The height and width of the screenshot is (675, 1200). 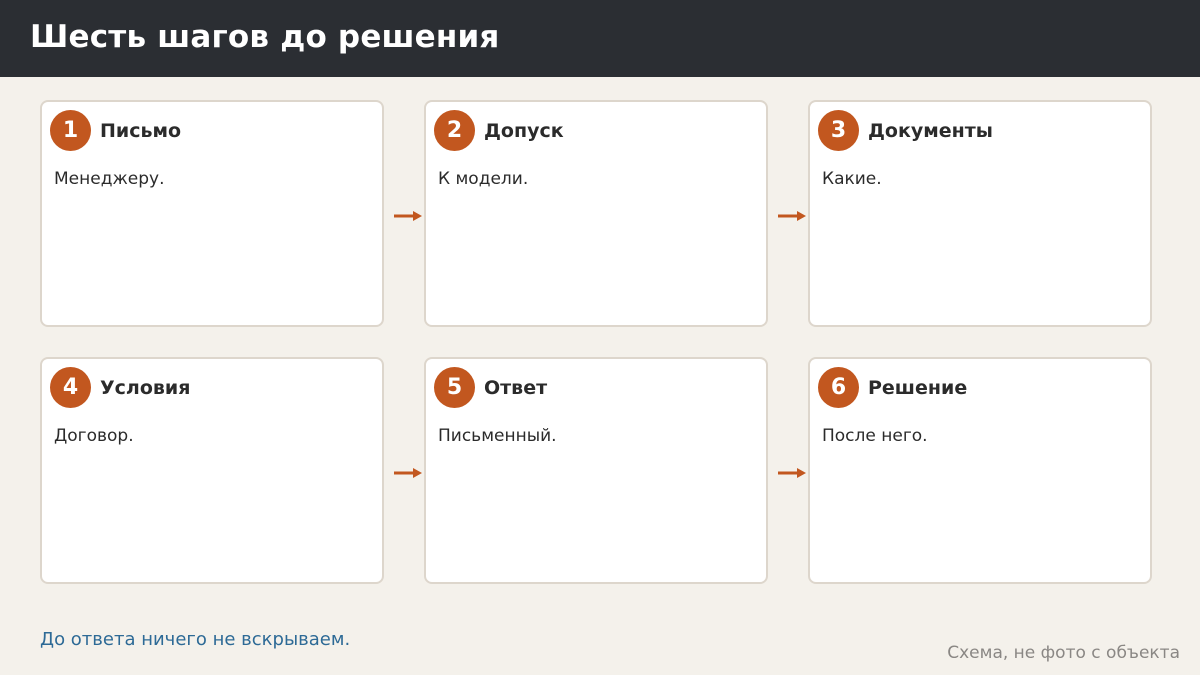 I want to click on step-card-3: 3 Документы Какие., so click(x=980, y=213).